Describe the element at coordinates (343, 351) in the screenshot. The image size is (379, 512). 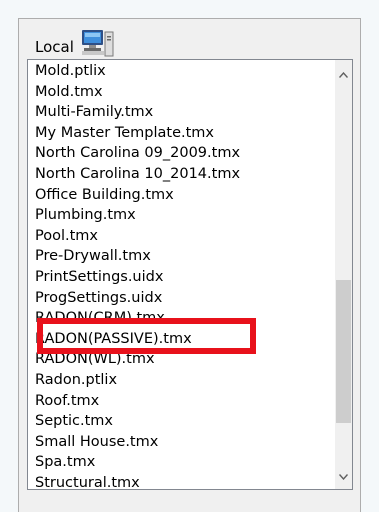
I see `scroll-thumb` at that location.